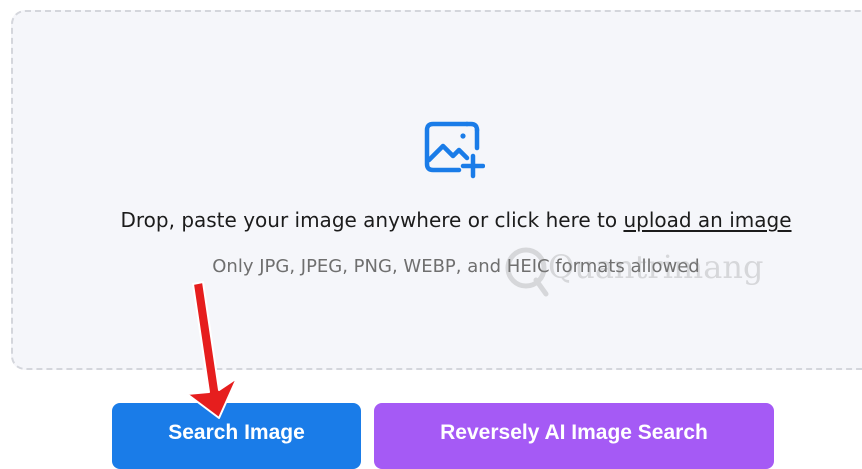  What do you see at coordinates (454, 150) in the screenshot?
I see `image-plus-icon` at bounding box center [454, 150].